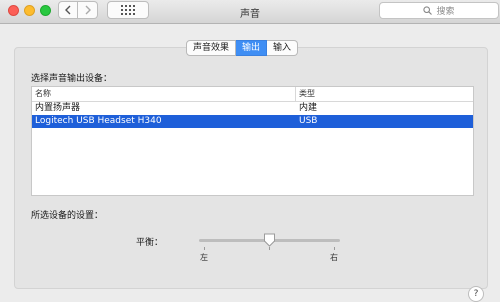 This screenshot has width=500, height=302. Describe the element at coordinates (252, 48) in the screenshot. I see `tab-output: 输出` at that location.